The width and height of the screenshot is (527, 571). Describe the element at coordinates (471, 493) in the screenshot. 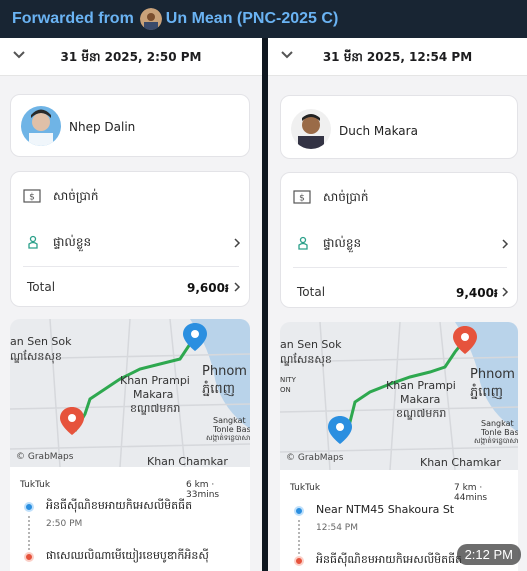

I see `trip-distance-time: 7 km · 44mins` at that location.